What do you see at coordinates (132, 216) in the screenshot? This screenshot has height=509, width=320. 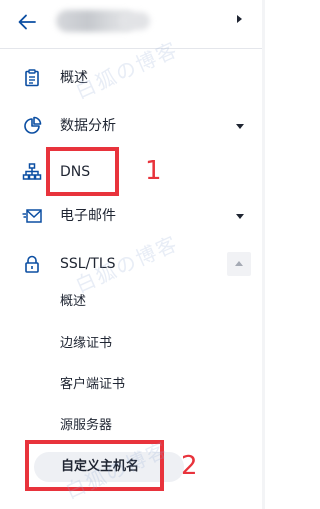 I see `sidebar-item-email: 电子邮件` at bounding box center [132, 216].